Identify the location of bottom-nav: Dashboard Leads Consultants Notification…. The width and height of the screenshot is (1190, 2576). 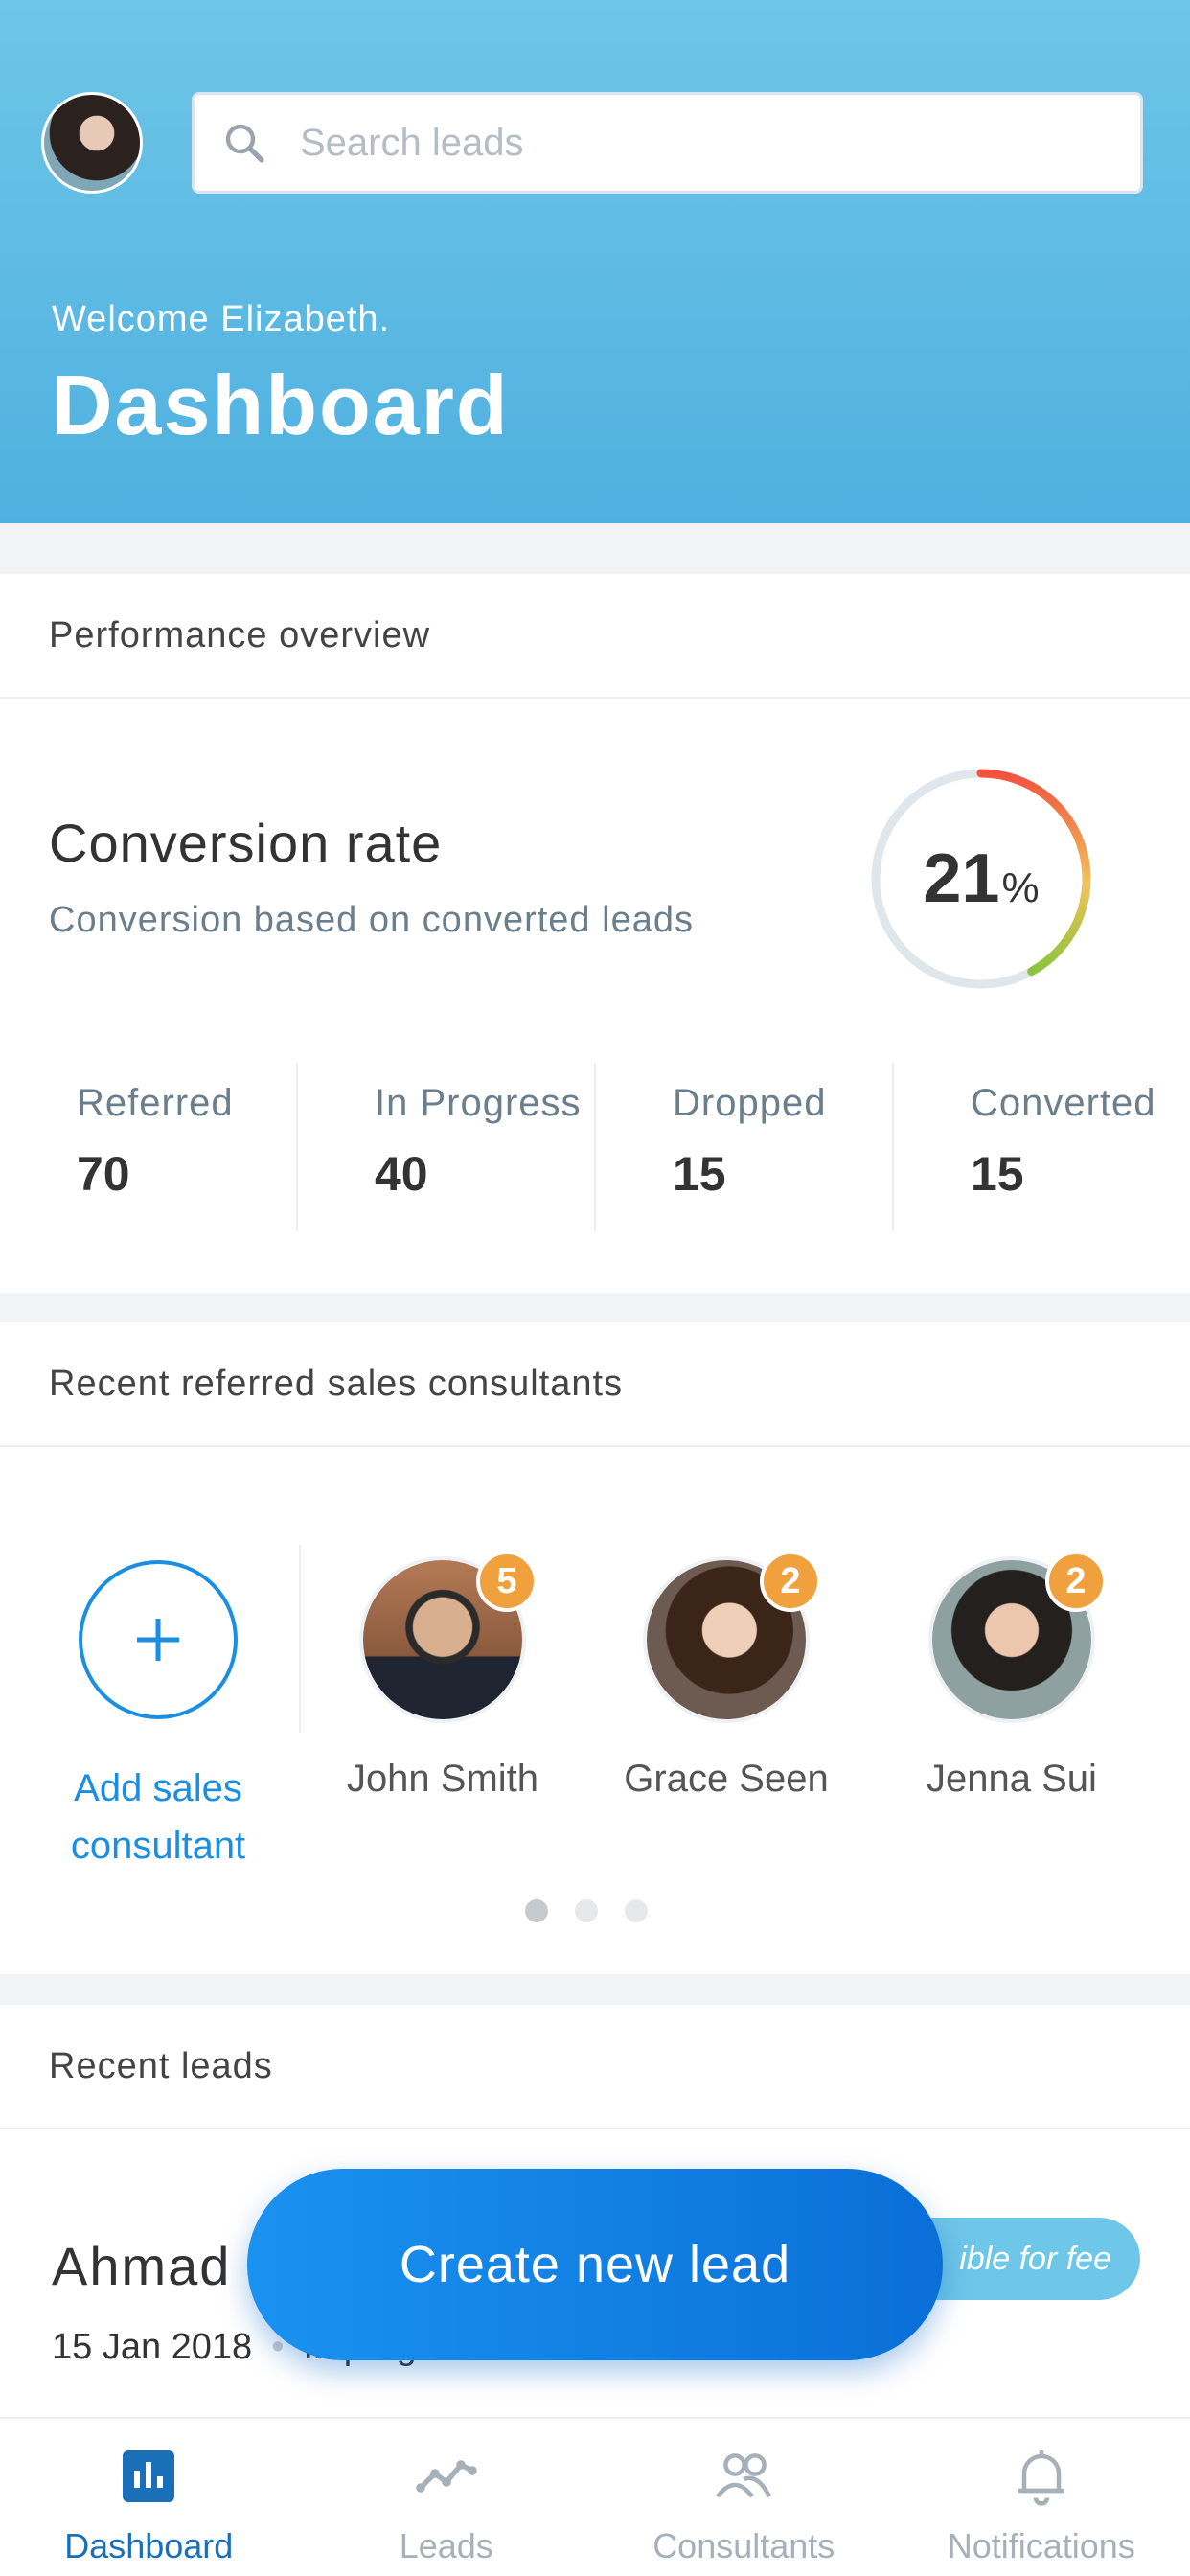
(595, 2496).